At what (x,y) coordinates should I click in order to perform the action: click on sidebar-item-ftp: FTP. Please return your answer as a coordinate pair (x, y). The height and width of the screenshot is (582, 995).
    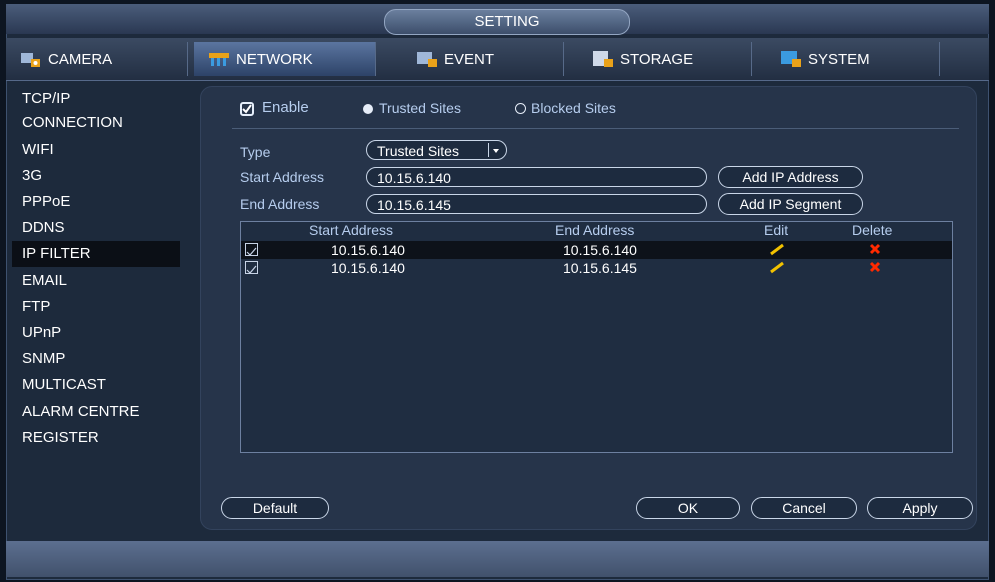
    Looking at the image, I should click on (96, 307).